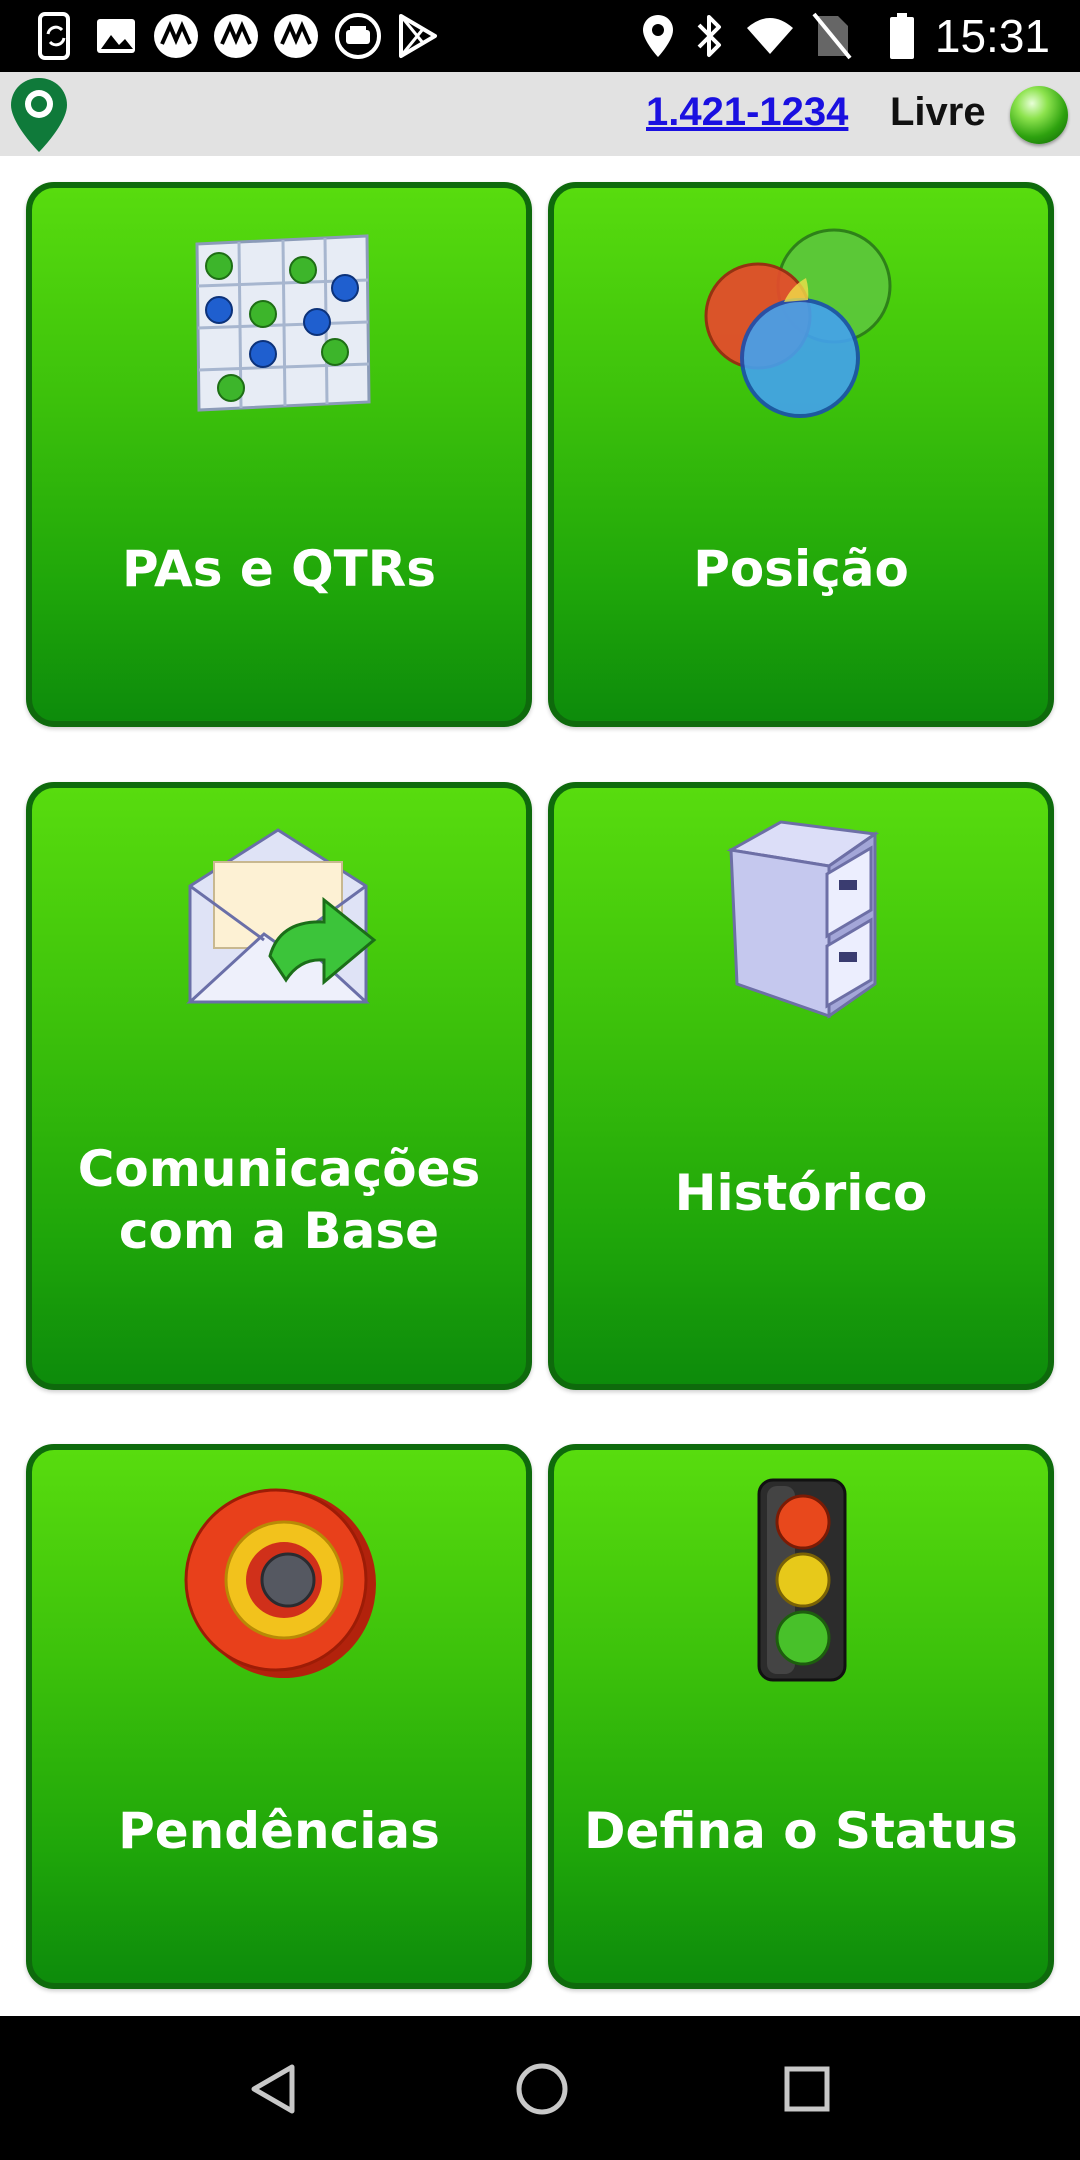  Describe the element at coordinates (902, 36) in the screenshot. I see `battery-icon` at that location.